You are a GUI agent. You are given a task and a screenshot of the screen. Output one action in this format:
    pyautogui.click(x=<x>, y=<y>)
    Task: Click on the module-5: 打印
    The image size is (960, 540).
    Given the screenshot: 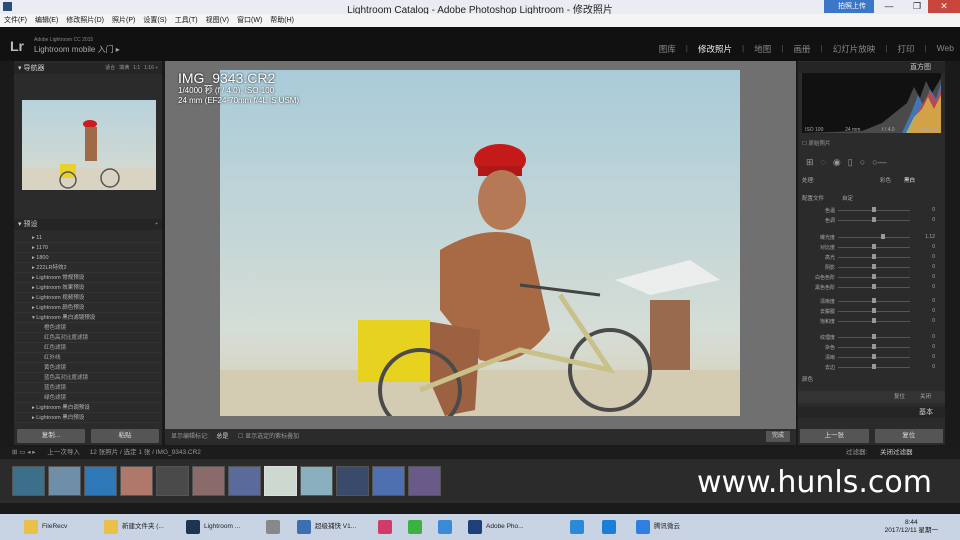 What is the action you would take?
    pyautogui.click(x=905, y=49)
    